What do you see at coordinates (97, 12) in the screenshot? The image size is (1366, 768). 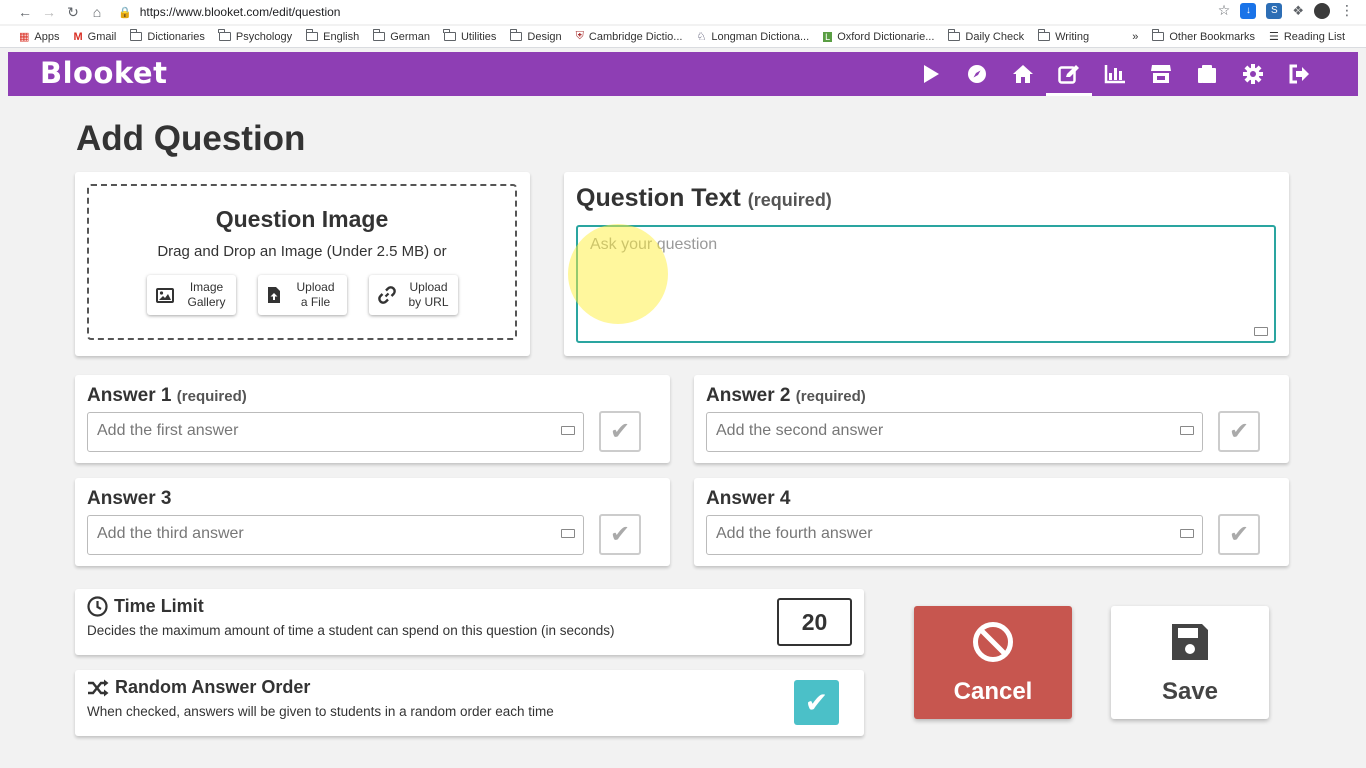 I see `home-browser-icon: ⌂` at bounding box center [97, 12].